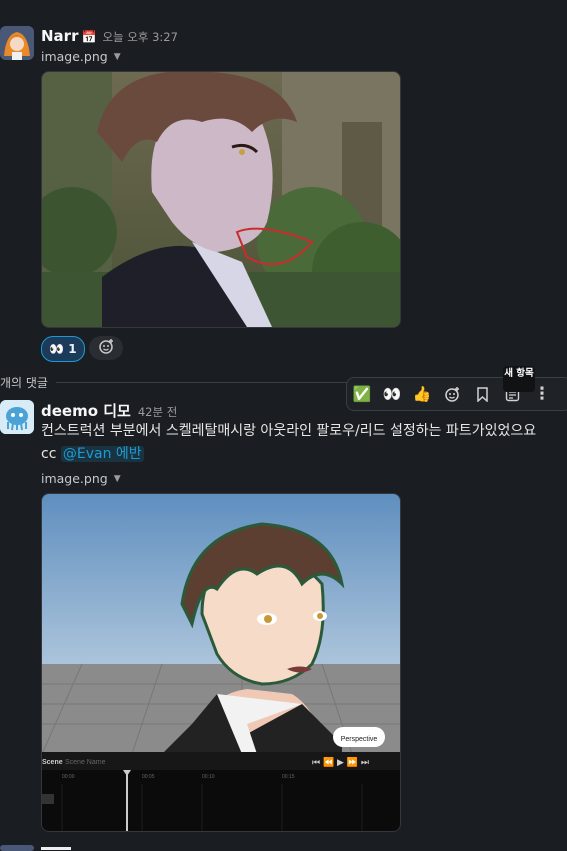  I want to click on timeline-playhead, so click(127, 800).